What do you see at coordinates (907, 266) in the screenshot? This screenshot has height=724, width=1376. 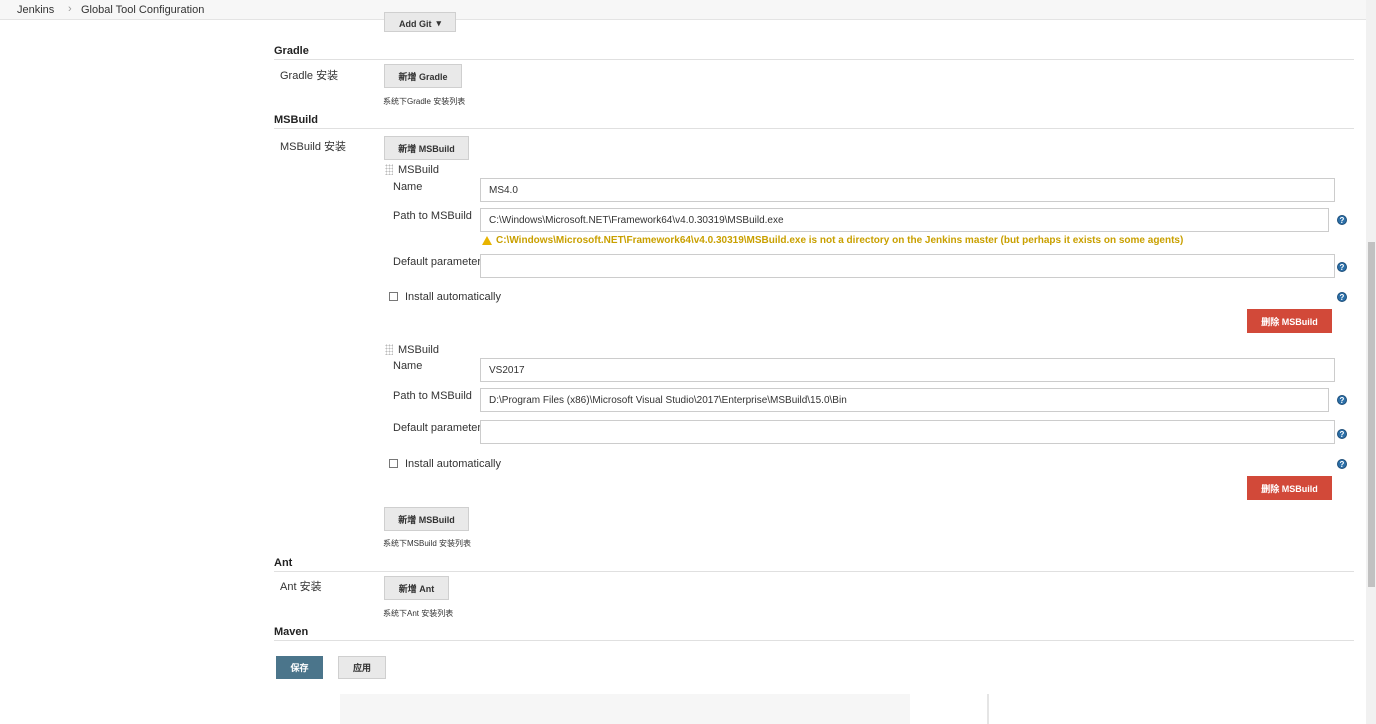 I see `msbuild-1-params-input` at bounding box center [907, 266].